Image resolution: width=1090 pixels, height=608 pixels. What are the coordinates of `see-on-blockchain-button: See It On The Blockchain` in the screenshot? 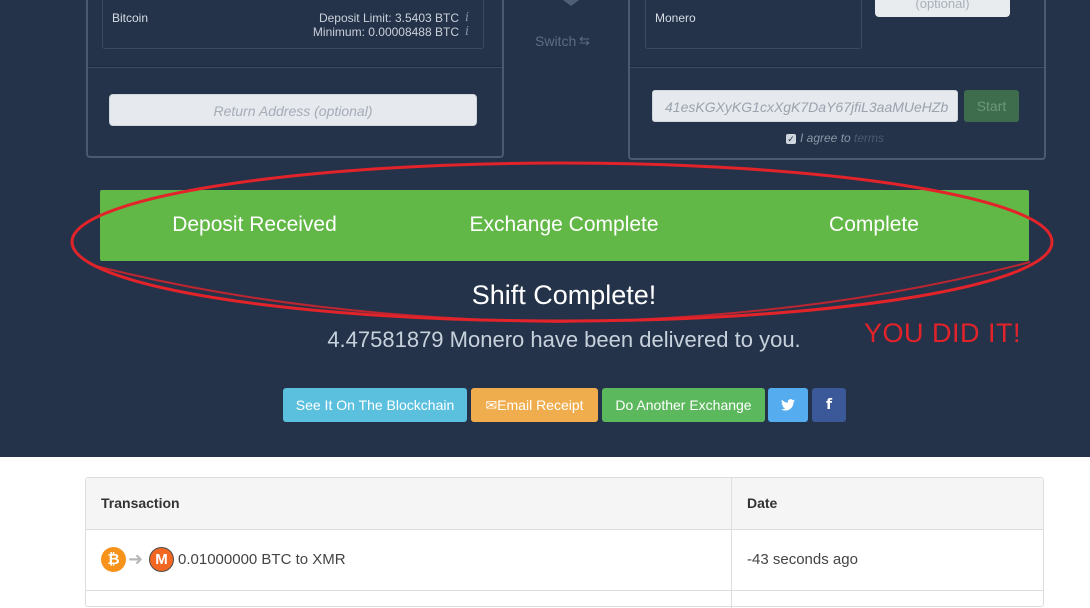 It's located at (375, 405).